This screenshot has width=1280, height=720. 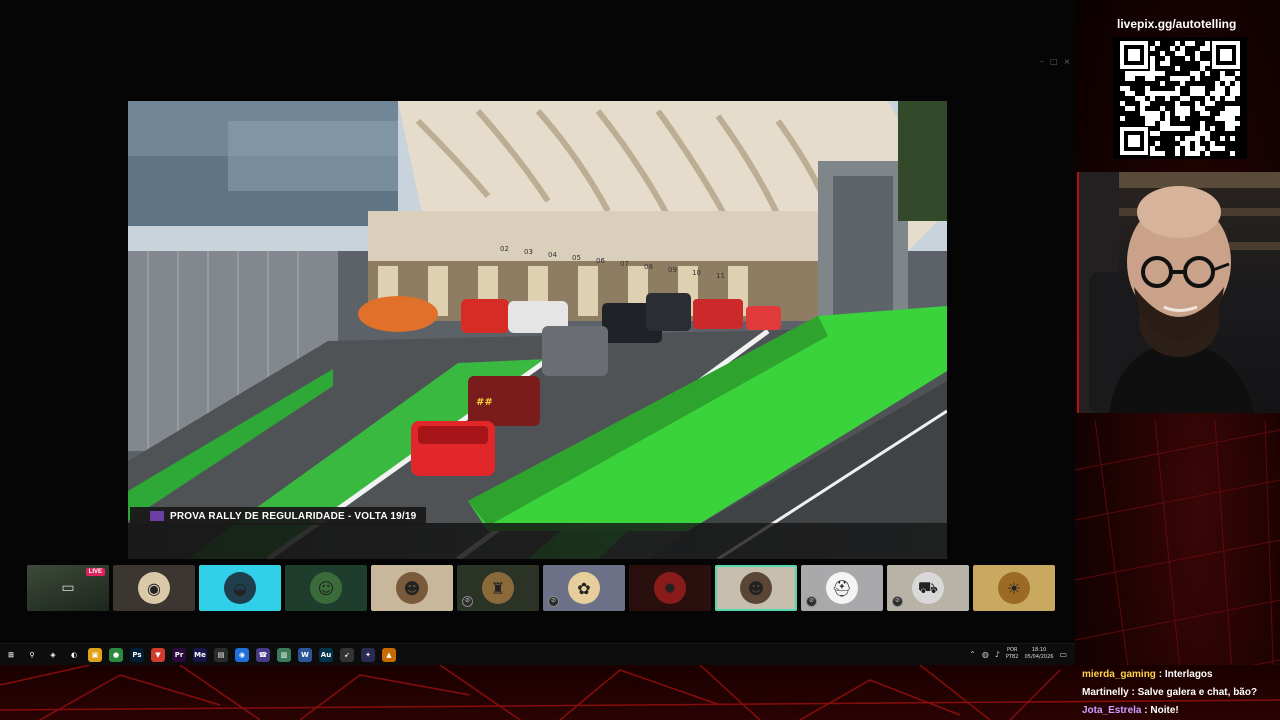 What do you see at coordinates (74, 655) in the screenshot?
I see `taskbar-app-icon: ◐` at bounding box center [74, 655].